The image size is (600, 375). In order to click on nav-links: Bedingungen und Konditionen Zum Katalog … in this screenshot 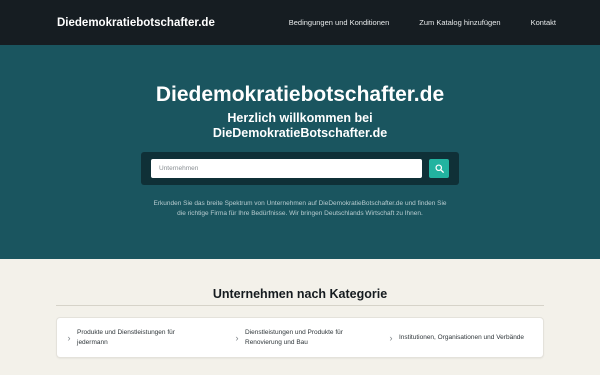, I will do `click(422, 22)`.